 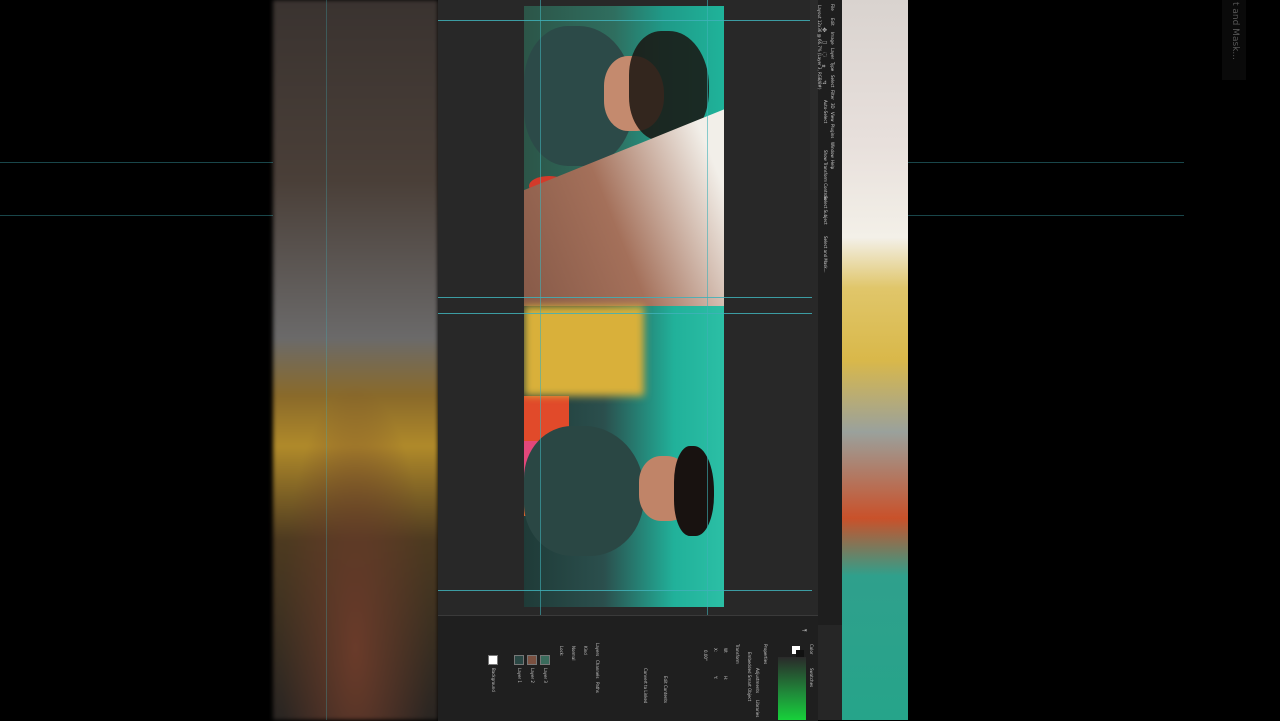 What do you see at coordinates (584, 491) in the screenshot?
I see `person-bottom-dress` at bounding box center [584, 491].